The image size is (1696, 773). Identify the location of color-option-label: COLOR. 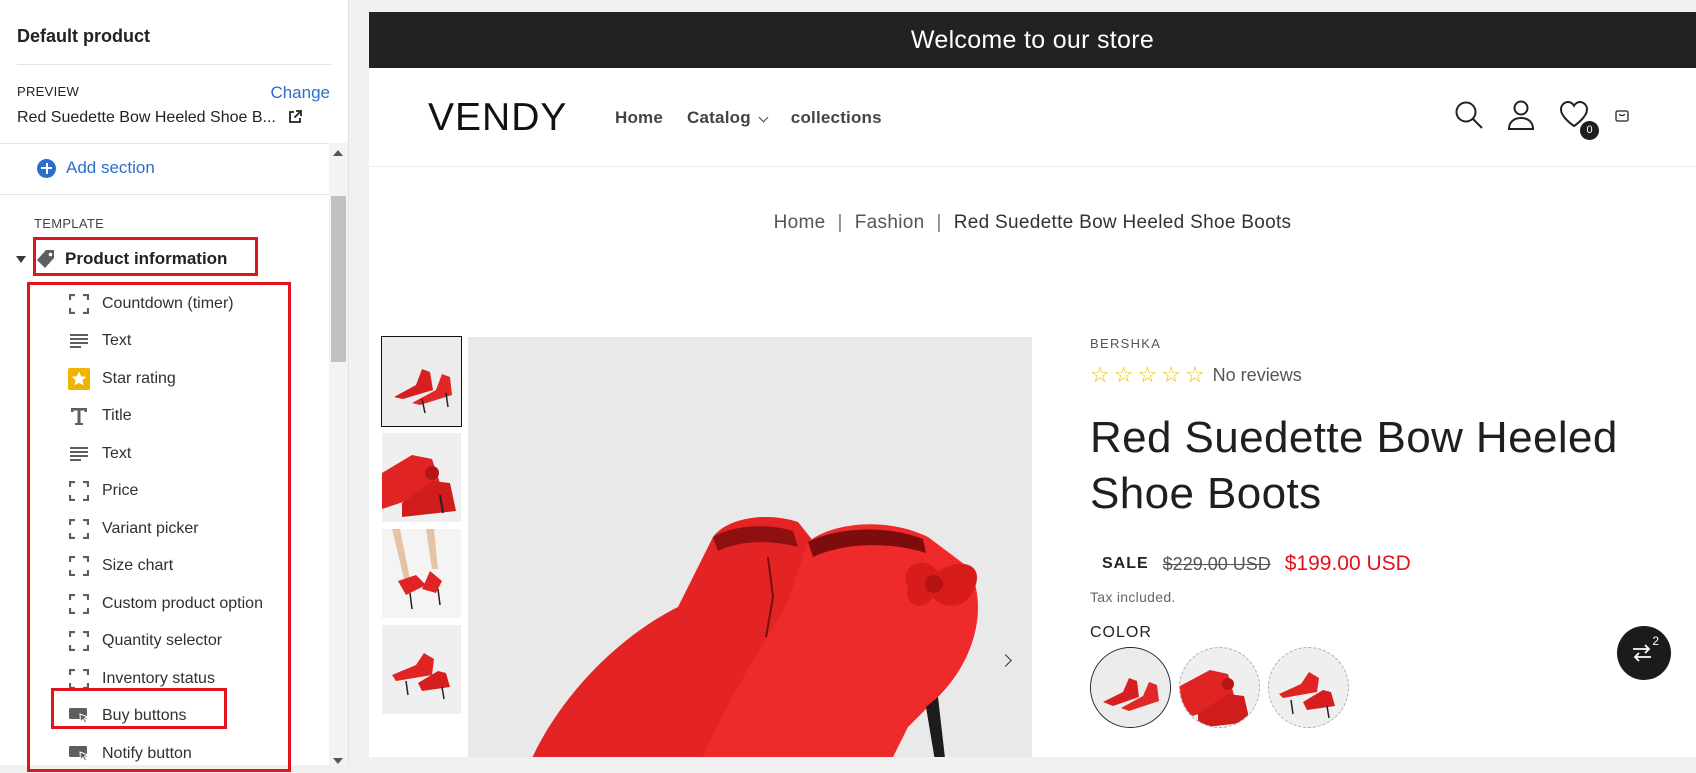
(1121, 632).